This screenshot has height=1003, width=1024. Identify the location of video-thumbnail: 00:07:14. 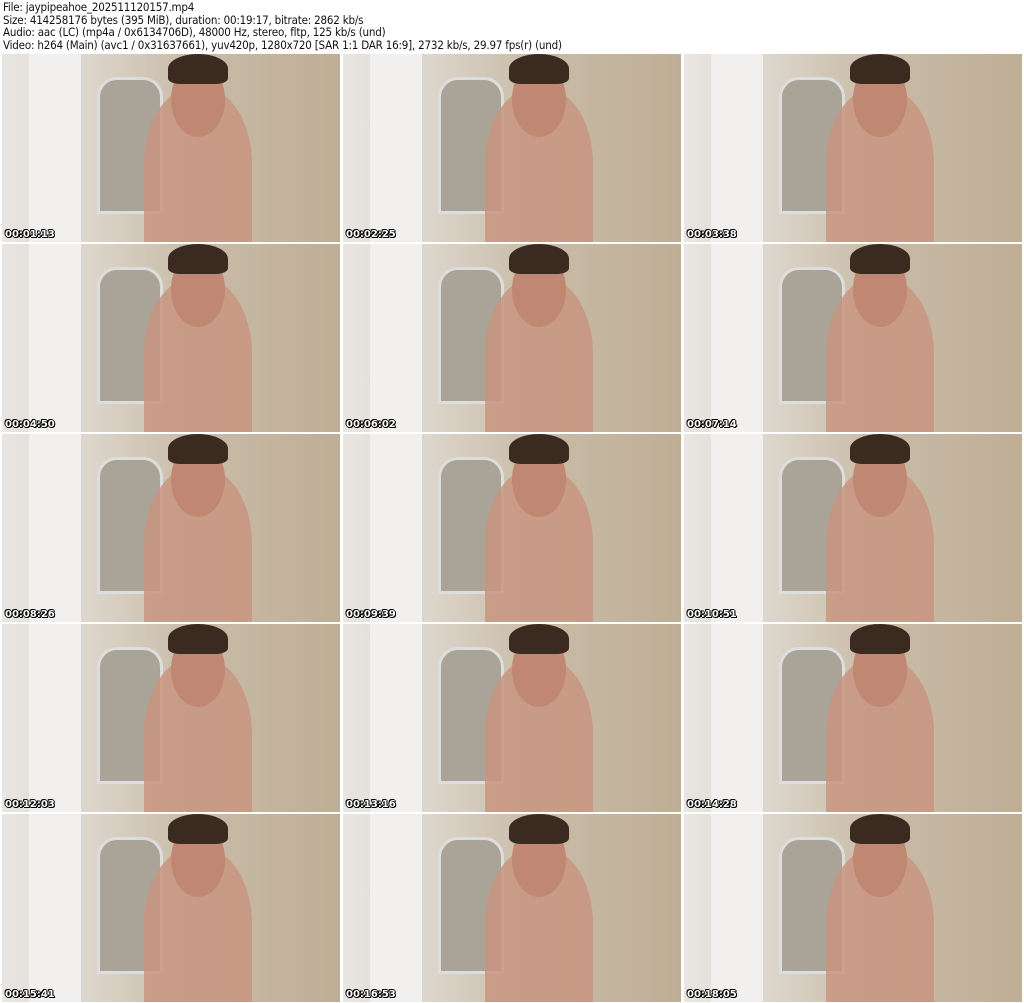
(853, 338).